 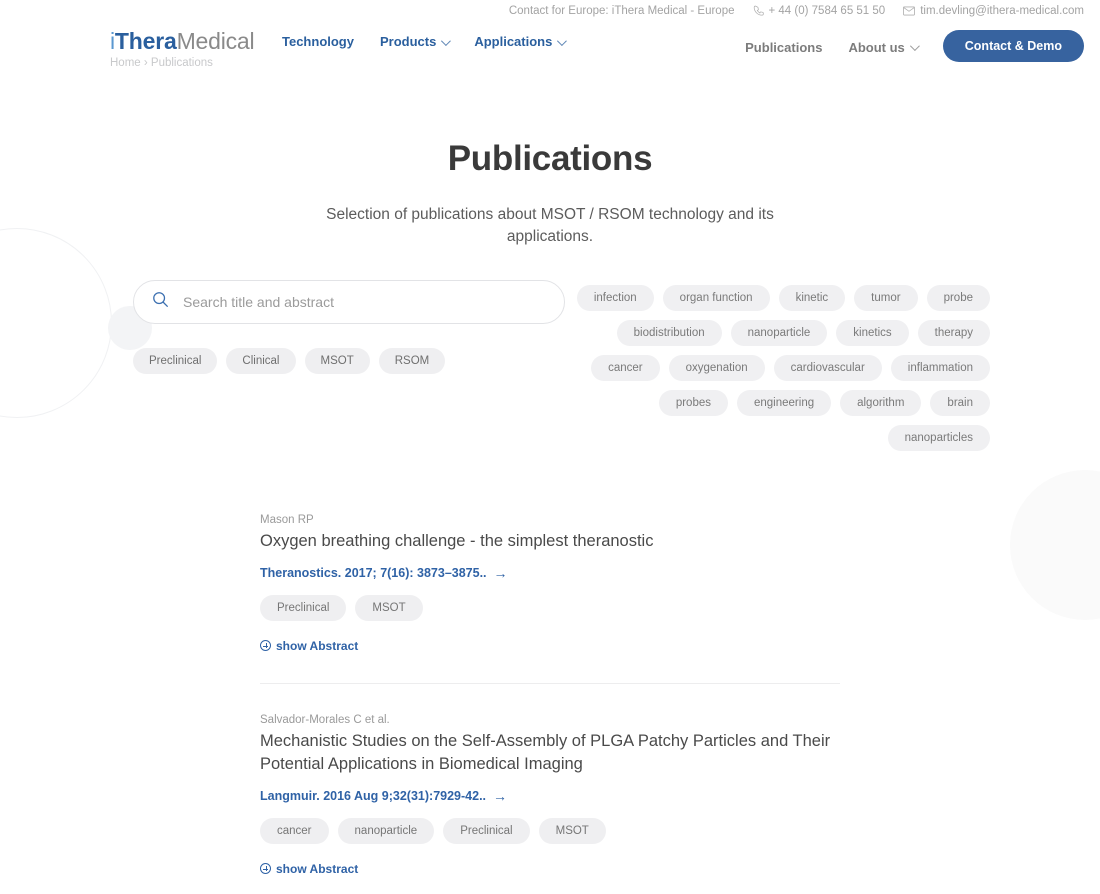 I want to click on brand-block: iTheraMedical Home › Publications, so click(x=196, y=45).